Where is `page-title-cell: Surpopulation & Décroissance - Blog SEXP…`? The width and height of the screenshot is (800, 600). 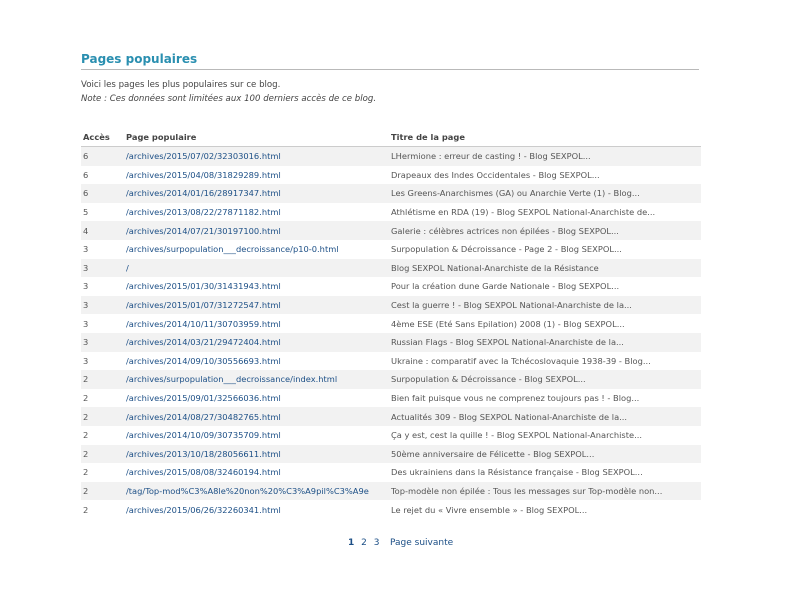 page-title-cell: Surpopulation & Décroissance - Blog SEXP… is located at coordinates (545, 379).